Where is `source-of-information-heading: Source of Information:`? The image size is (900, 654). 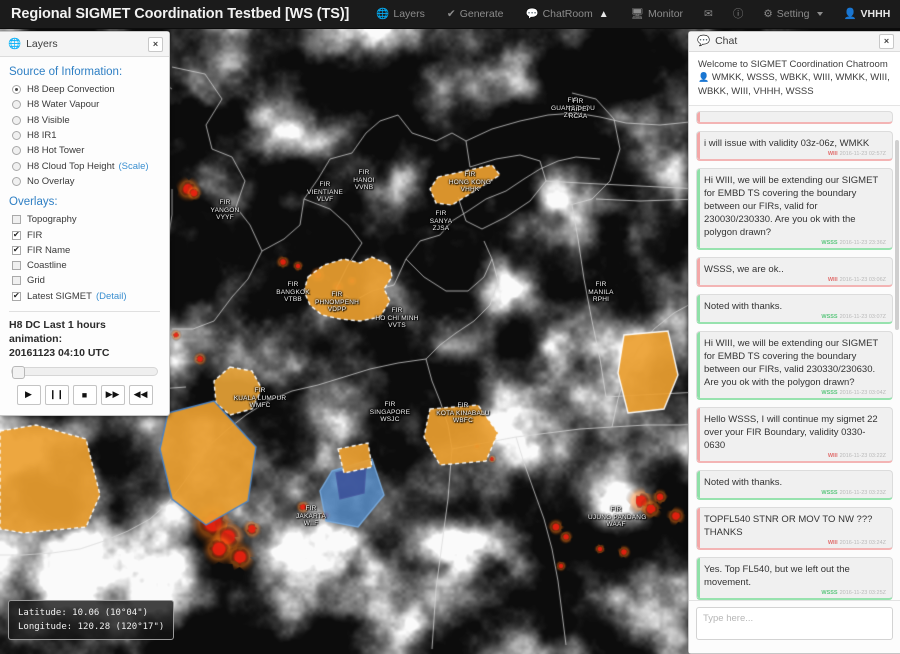
source-of-information-heading: Source of Information: is located at coordinates (66, 72).